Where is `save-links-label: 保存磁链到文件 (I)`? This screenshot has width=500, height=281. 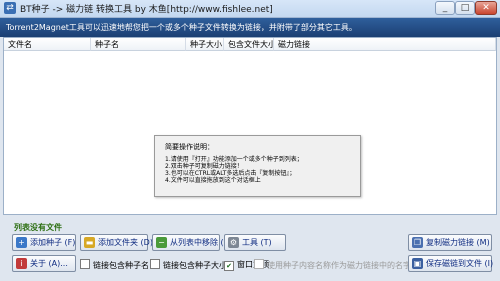 save-links-label: 保存磁链到文件 (I) is located at coordinates (460, 263).